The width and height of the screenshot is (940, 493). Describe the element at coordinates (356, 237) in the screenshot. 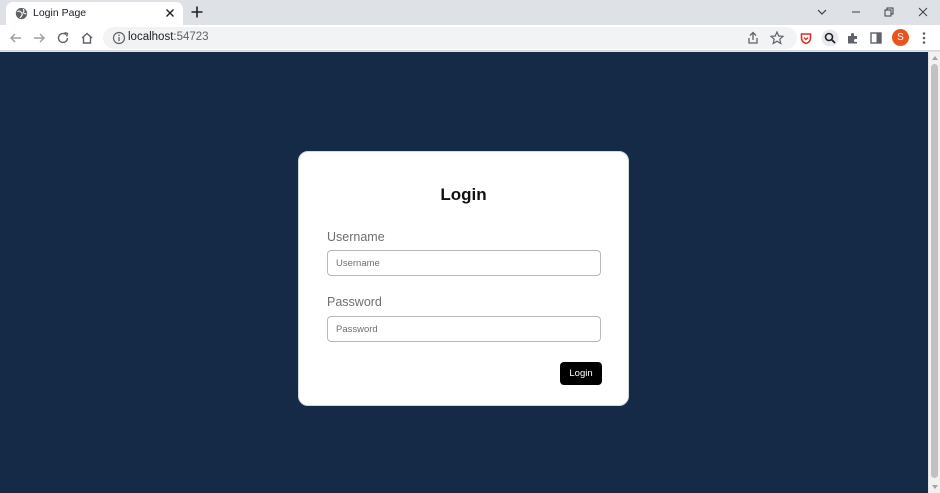

I see `username-label: Username` at that location.